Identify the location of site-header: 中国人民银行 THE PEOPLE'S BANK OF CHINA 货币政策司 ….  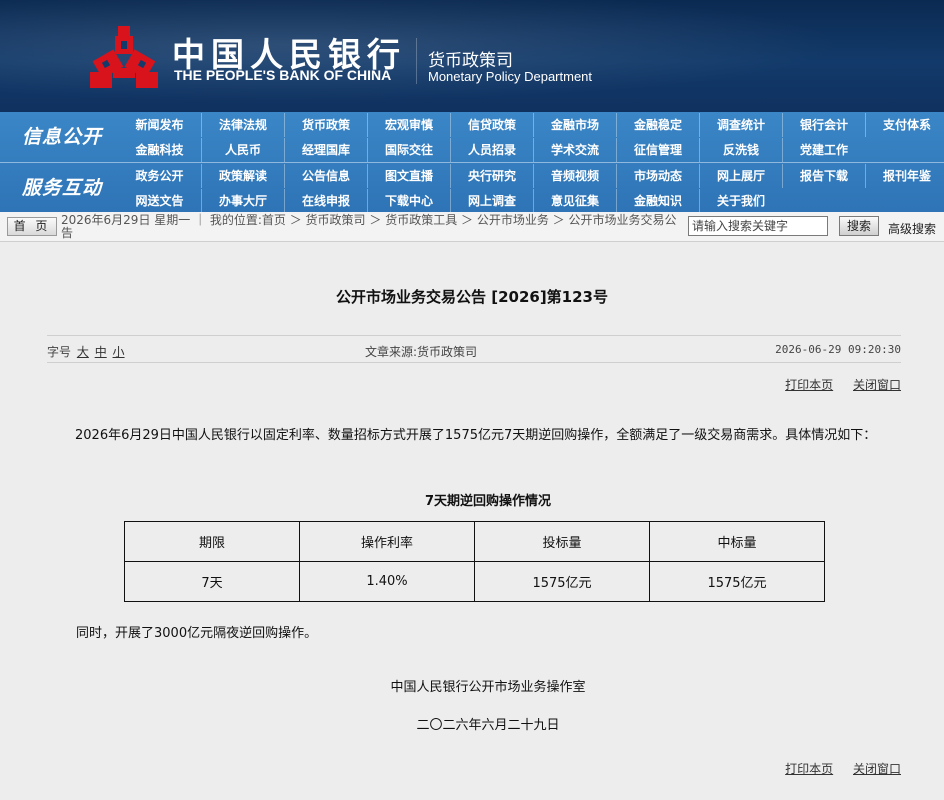
(472, 56).